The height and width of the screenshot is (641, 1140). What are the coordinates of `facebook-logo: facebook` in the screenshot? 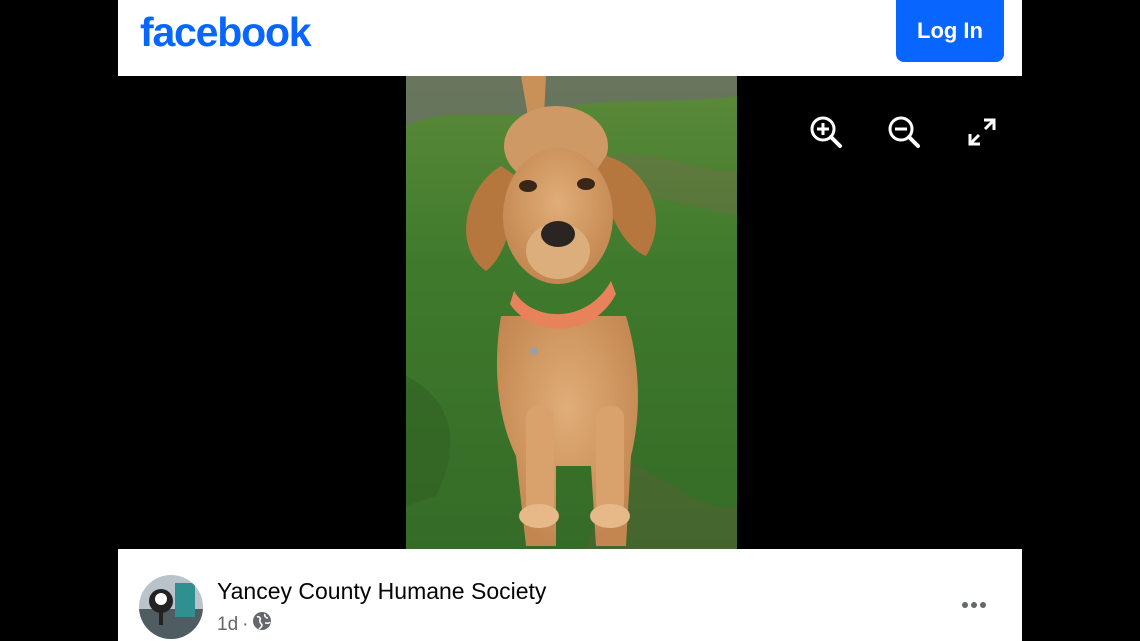 It's located at (226, 32).